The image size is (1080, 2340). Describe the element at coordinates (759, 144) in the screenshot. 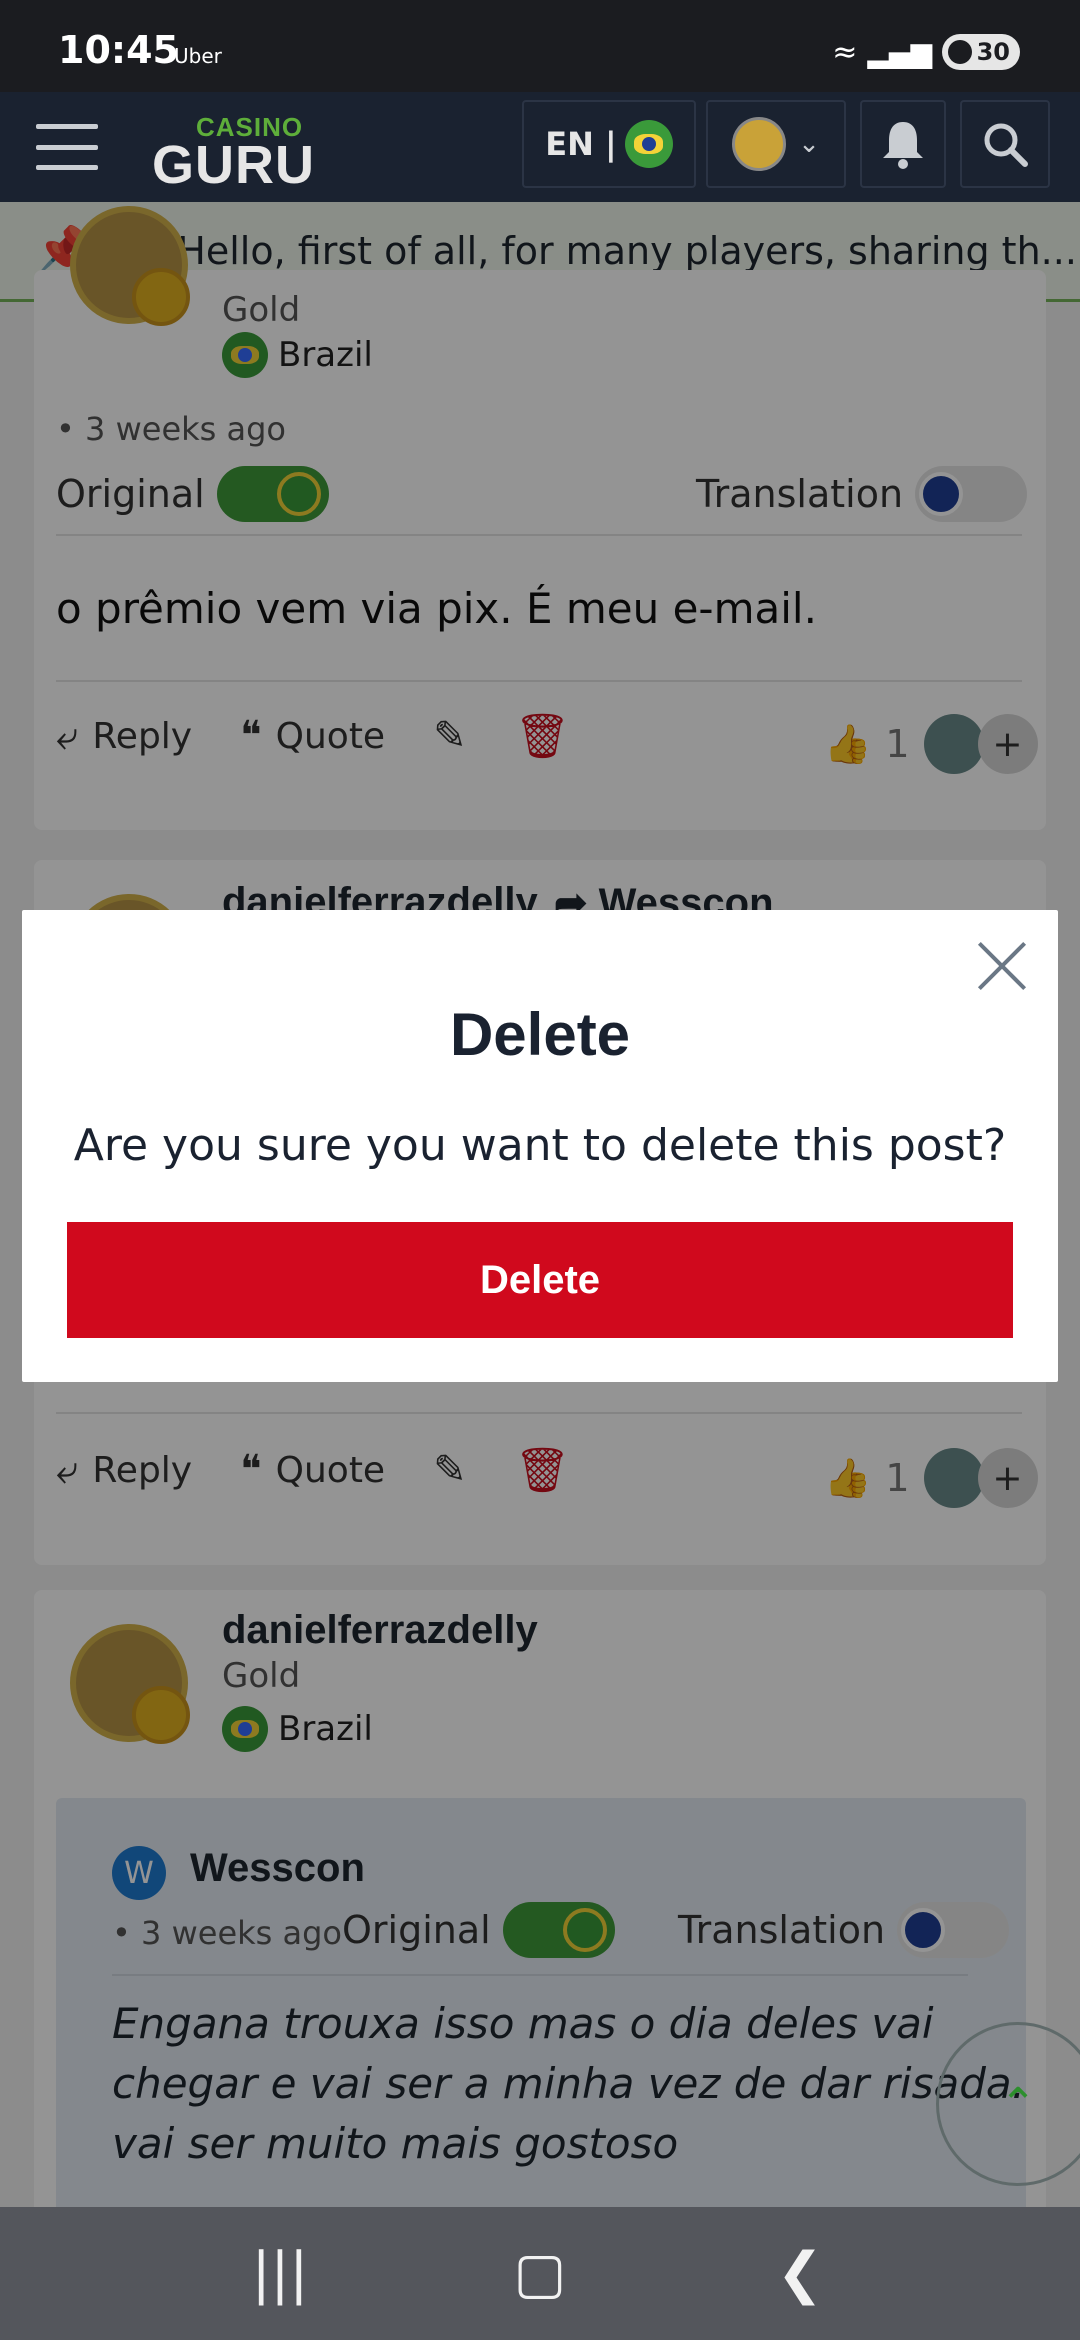

I see `avatar` at that location.